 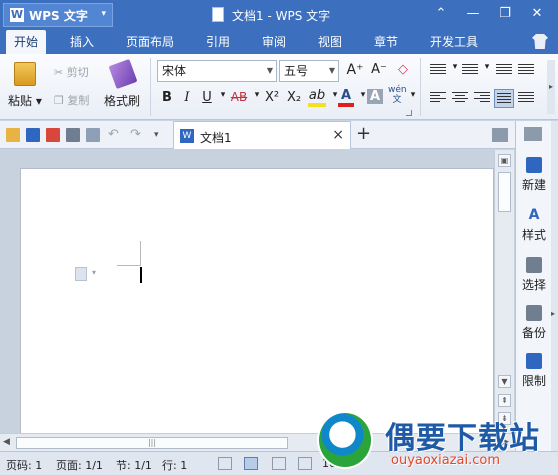 What do you see at coordinates (25, 74) in the screenshot?
I see `paste-icon` at bounding box center [25, 74].